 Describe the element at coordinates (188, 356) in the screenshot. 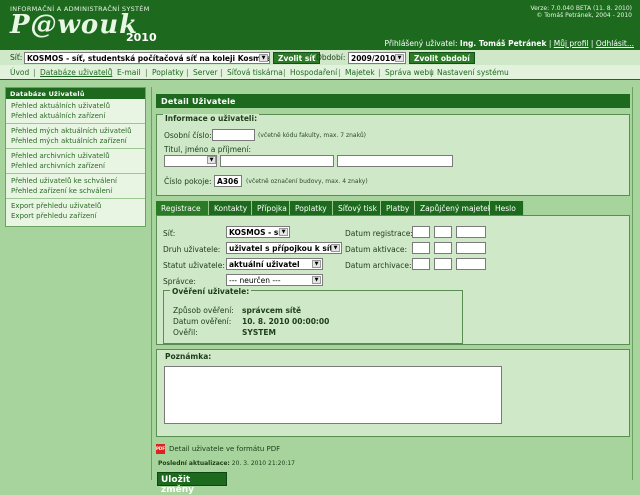

I see `note-legend: Poznámka:` at that location.